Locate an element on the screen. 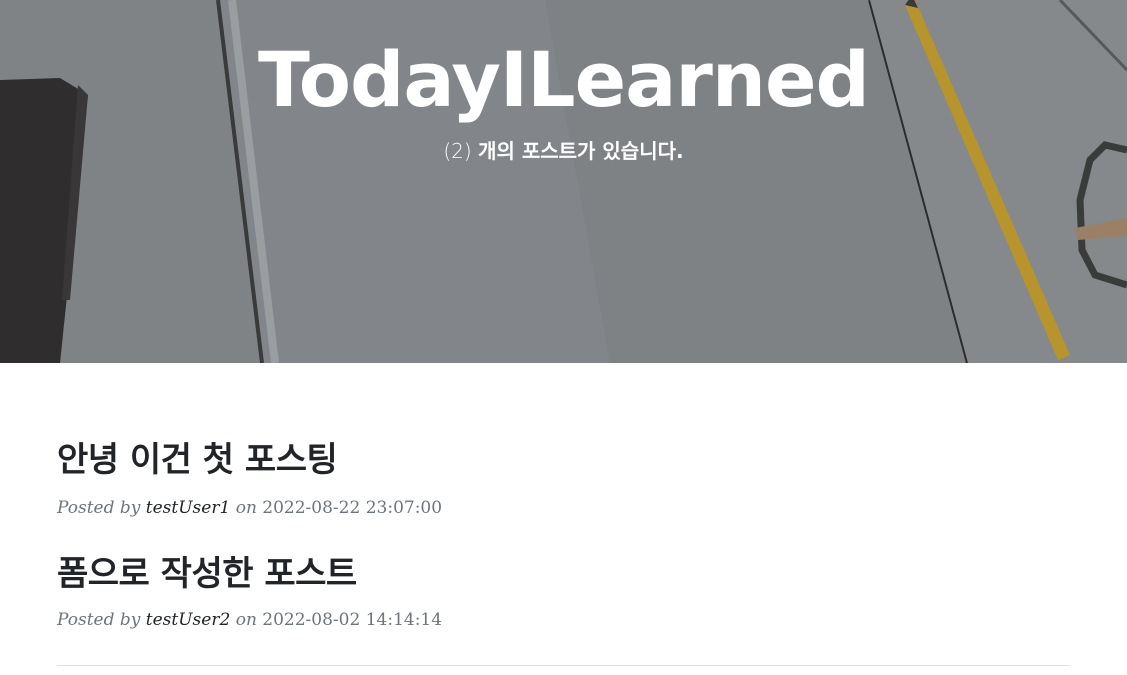  post-count-subtitle: (2) 개의 포스트가 있습니다. is located at coordinates (563, 151).